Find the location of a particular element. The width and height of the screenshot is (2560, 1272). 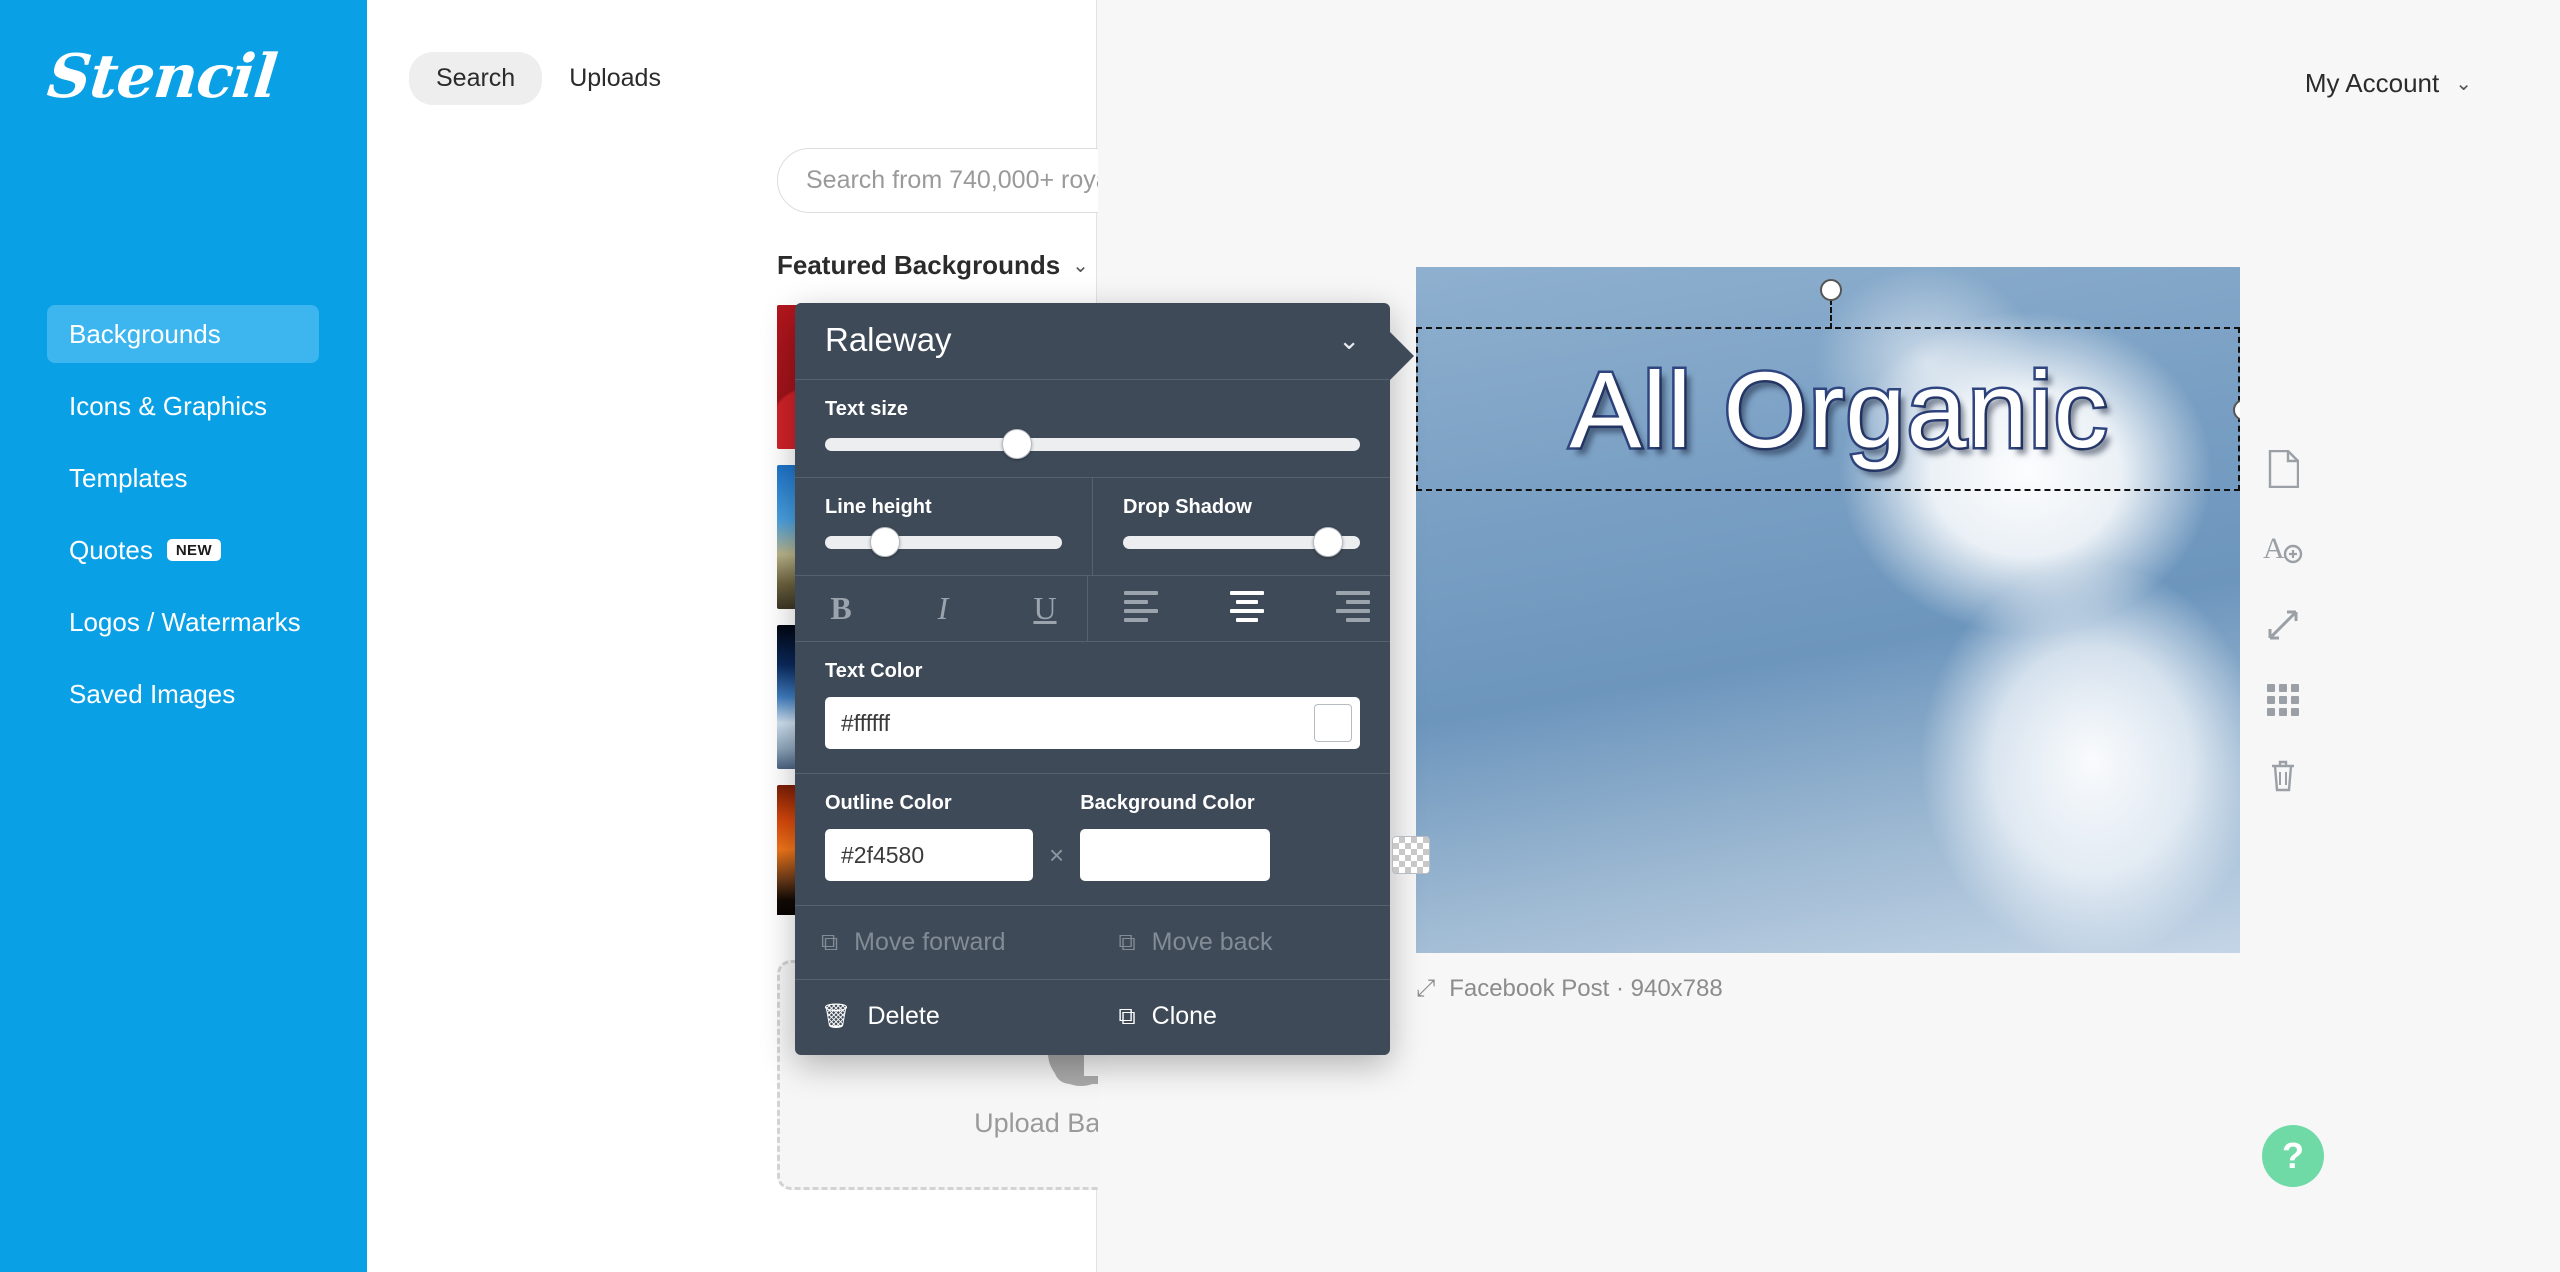

font-name-label: Raleway is located at coordinates (888, 339).